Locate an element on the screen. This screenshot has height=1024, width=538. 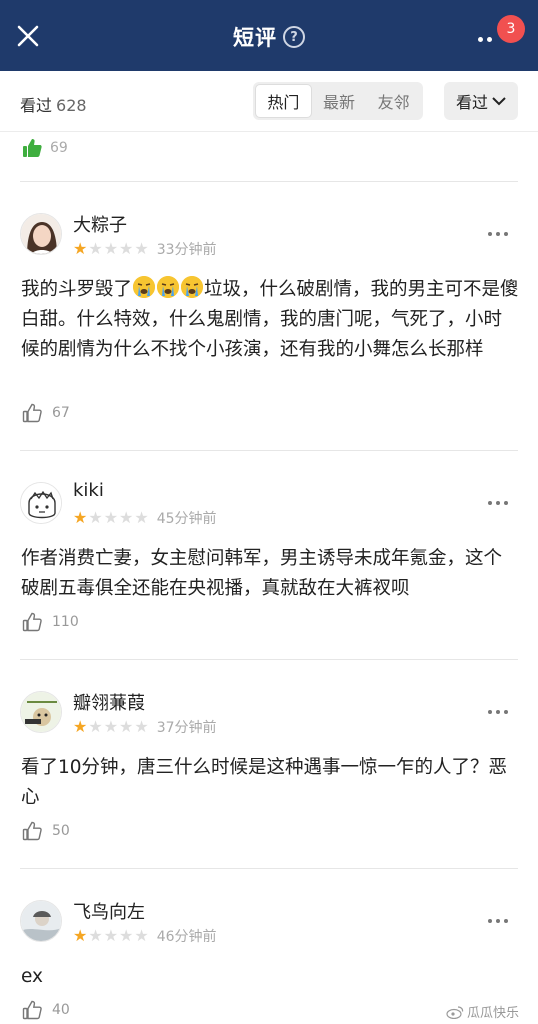
like-count: 67 is located at coordinates (61, 413).